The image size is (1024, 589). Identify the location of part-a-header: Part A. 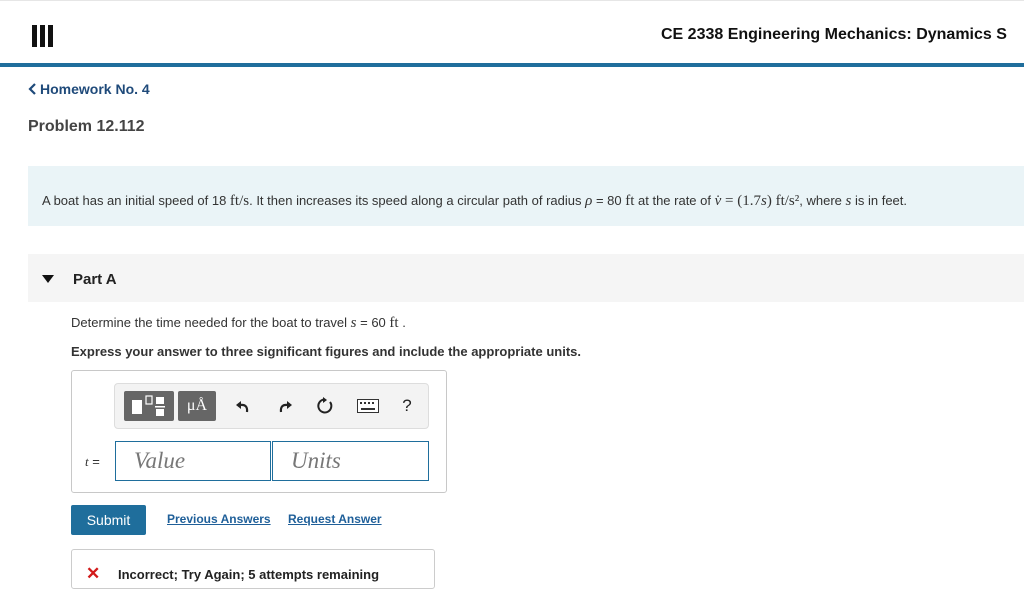
(526, 278).